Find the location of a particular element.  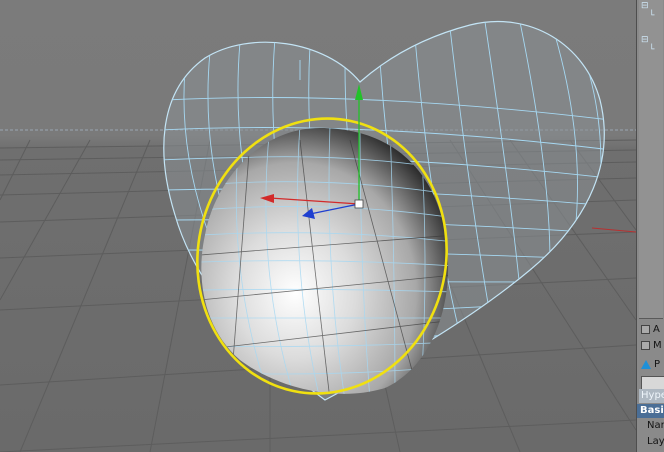

section-basic: Basi is located at coordinates (650, 411).